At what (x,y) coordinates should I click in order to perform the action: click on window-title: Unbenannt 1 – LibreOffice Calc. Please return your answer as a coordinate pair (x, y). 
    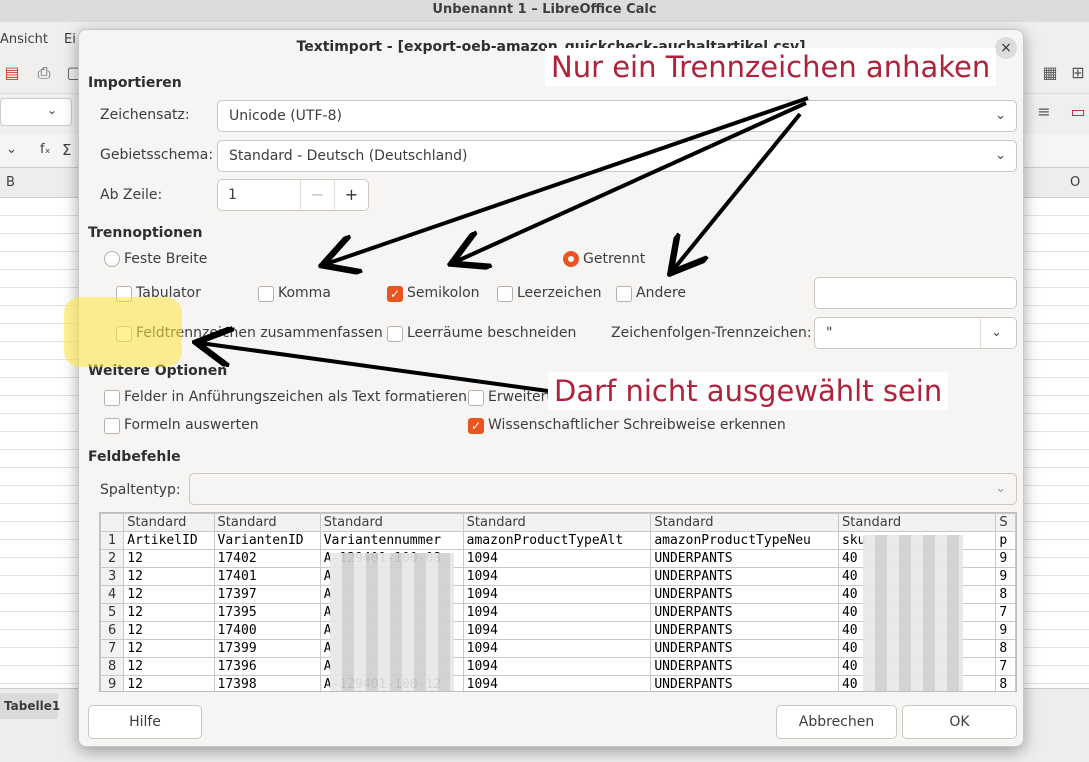
    Looking at the image, I should click on (544, 11).